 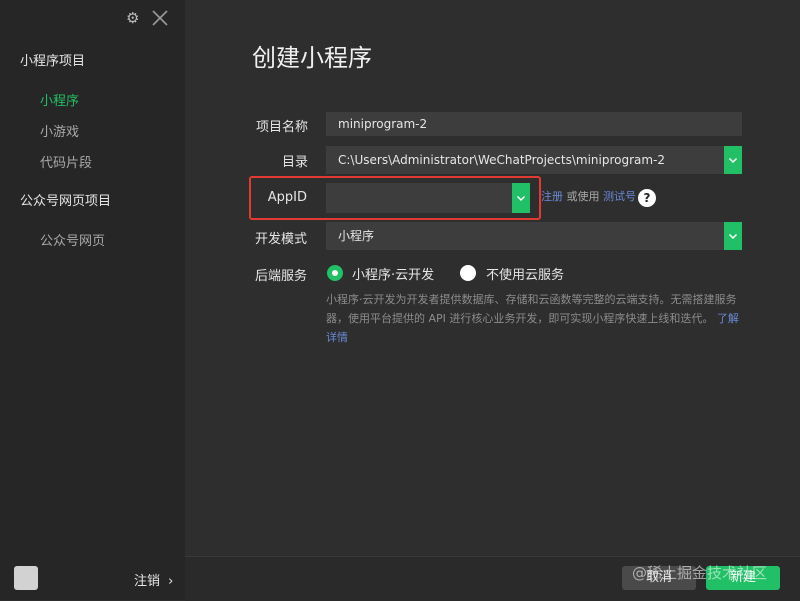 I want to click on sidebar-item-official-web: 公众号网页, so click(x=72, y=239).